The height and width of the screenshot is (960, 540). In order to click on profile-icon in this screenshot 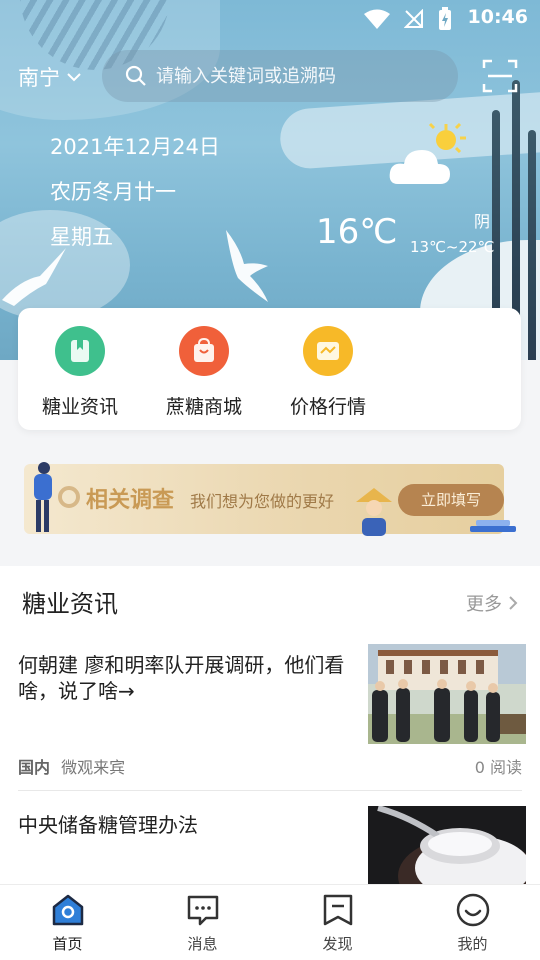, I will do `click(472, 910)`.